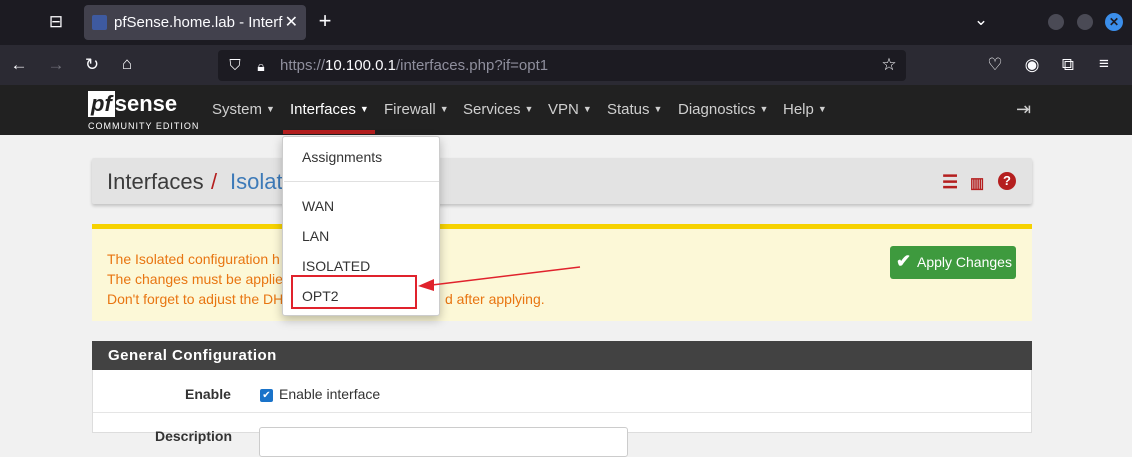  What do you see at coordinates (56, 65) in the screenshot?
I see `forward-arrow-icon: →` at bounding box center [56, 65].